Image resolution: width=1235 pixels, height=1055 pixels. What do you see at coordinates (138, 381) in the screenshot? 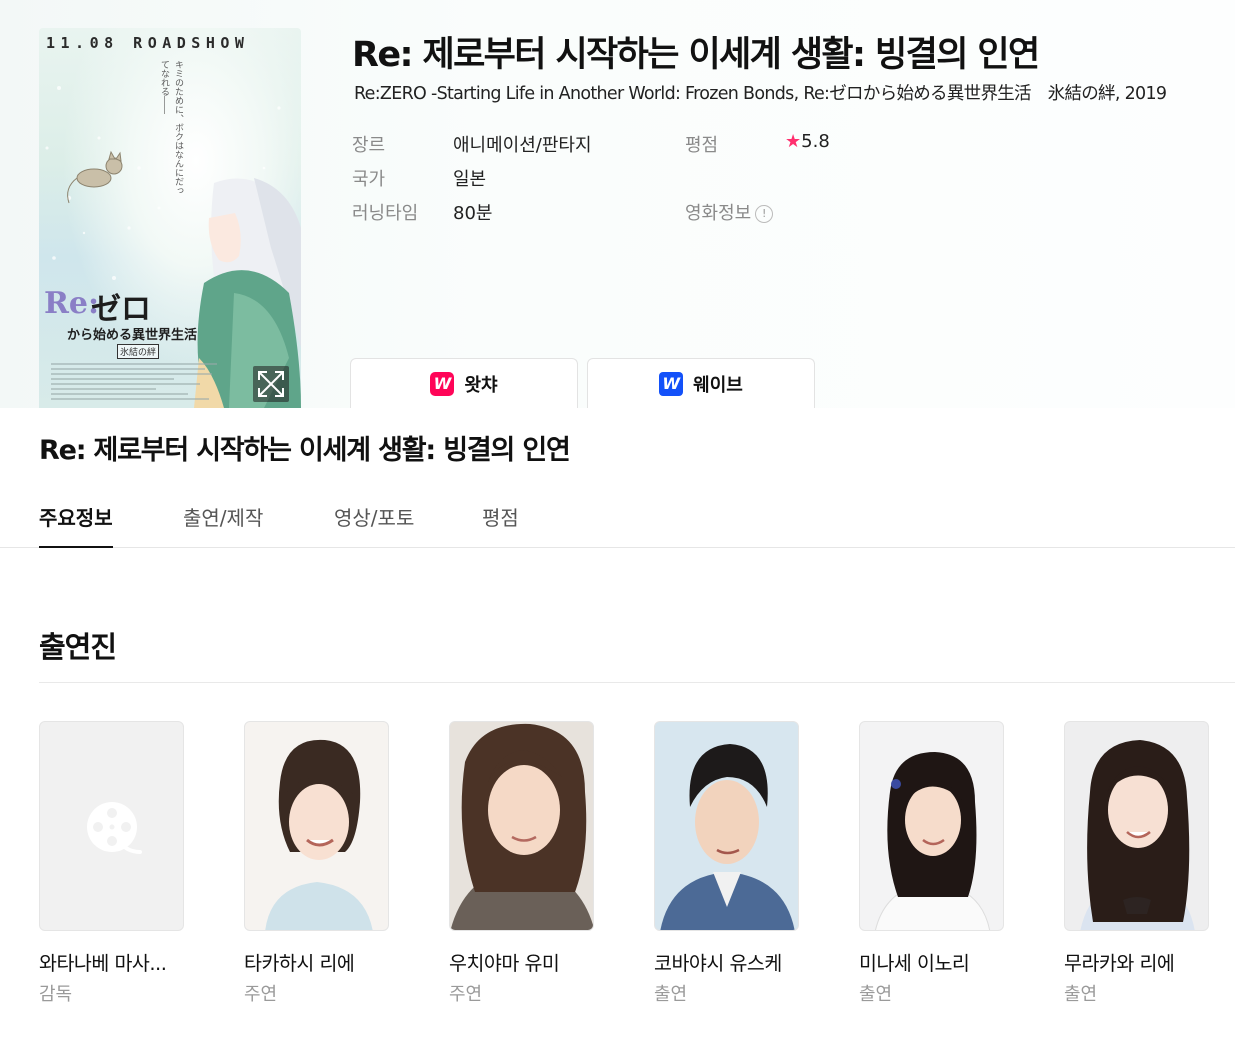
I see `poster-credits` at bounding box center [138, 381].